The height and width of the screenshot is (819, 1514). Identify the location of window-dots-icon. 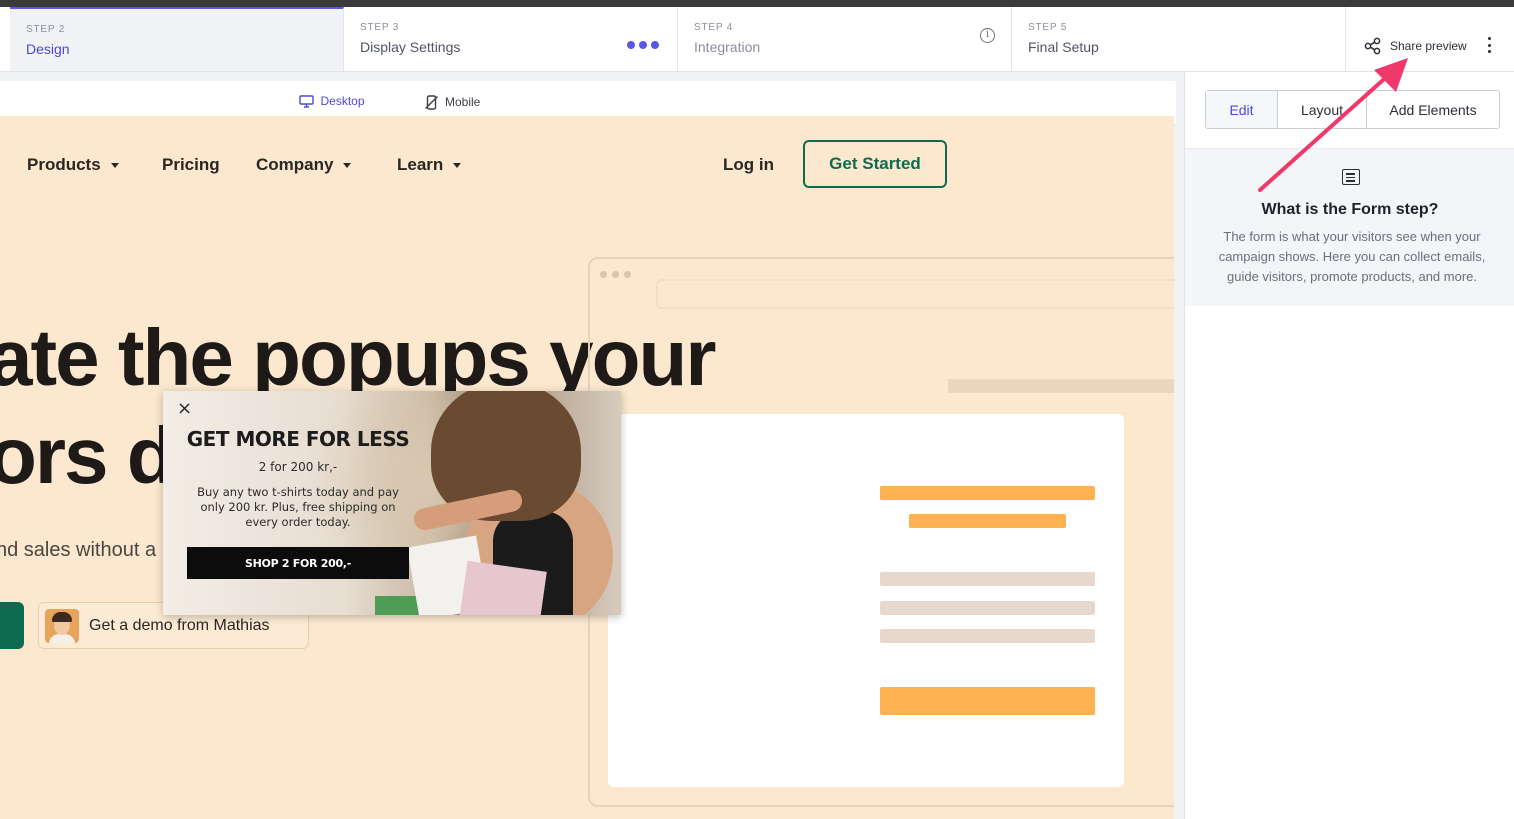
(615, 274).